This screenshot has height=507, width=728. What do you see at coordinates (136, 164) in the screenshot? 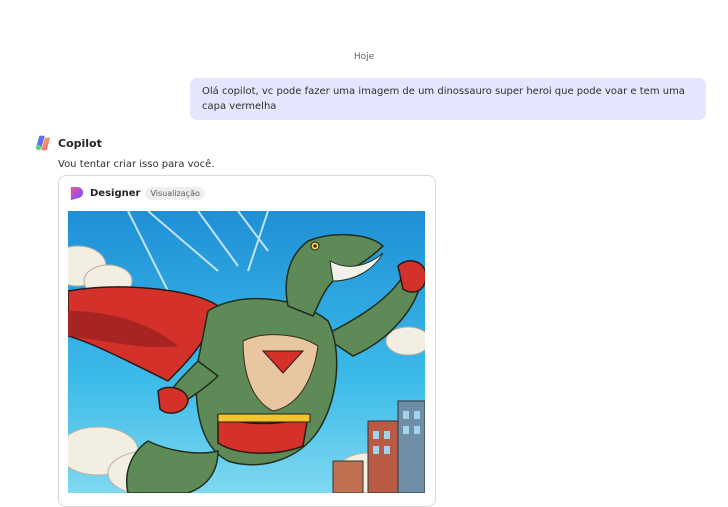
I see `assistant-reply: Vou tentar criar isso para você.` at bounding box center [136, 164].